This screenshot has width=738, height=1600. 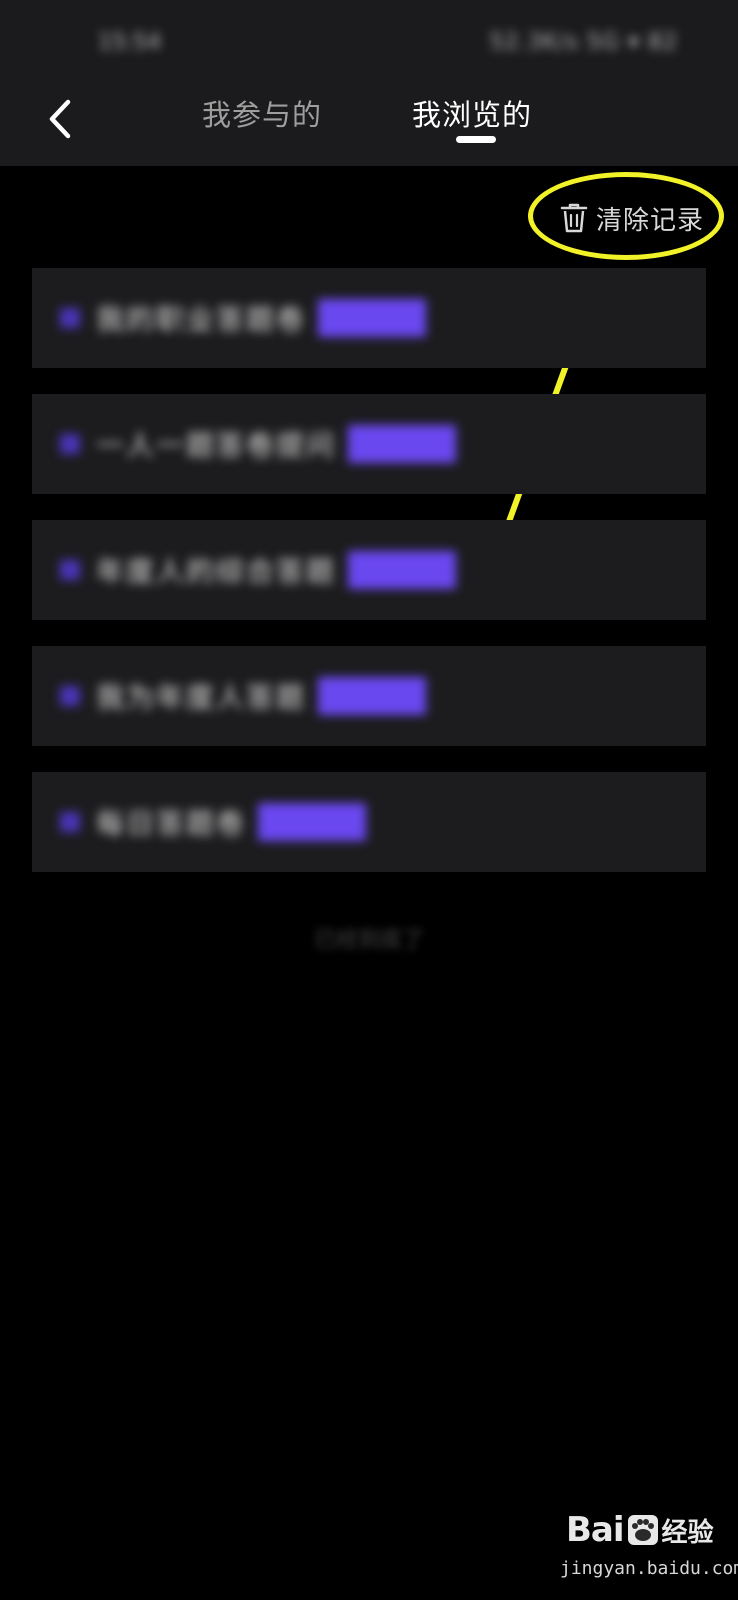 I want to click on list-item: 一人一题答卷提问, so click(x=369, y=444).